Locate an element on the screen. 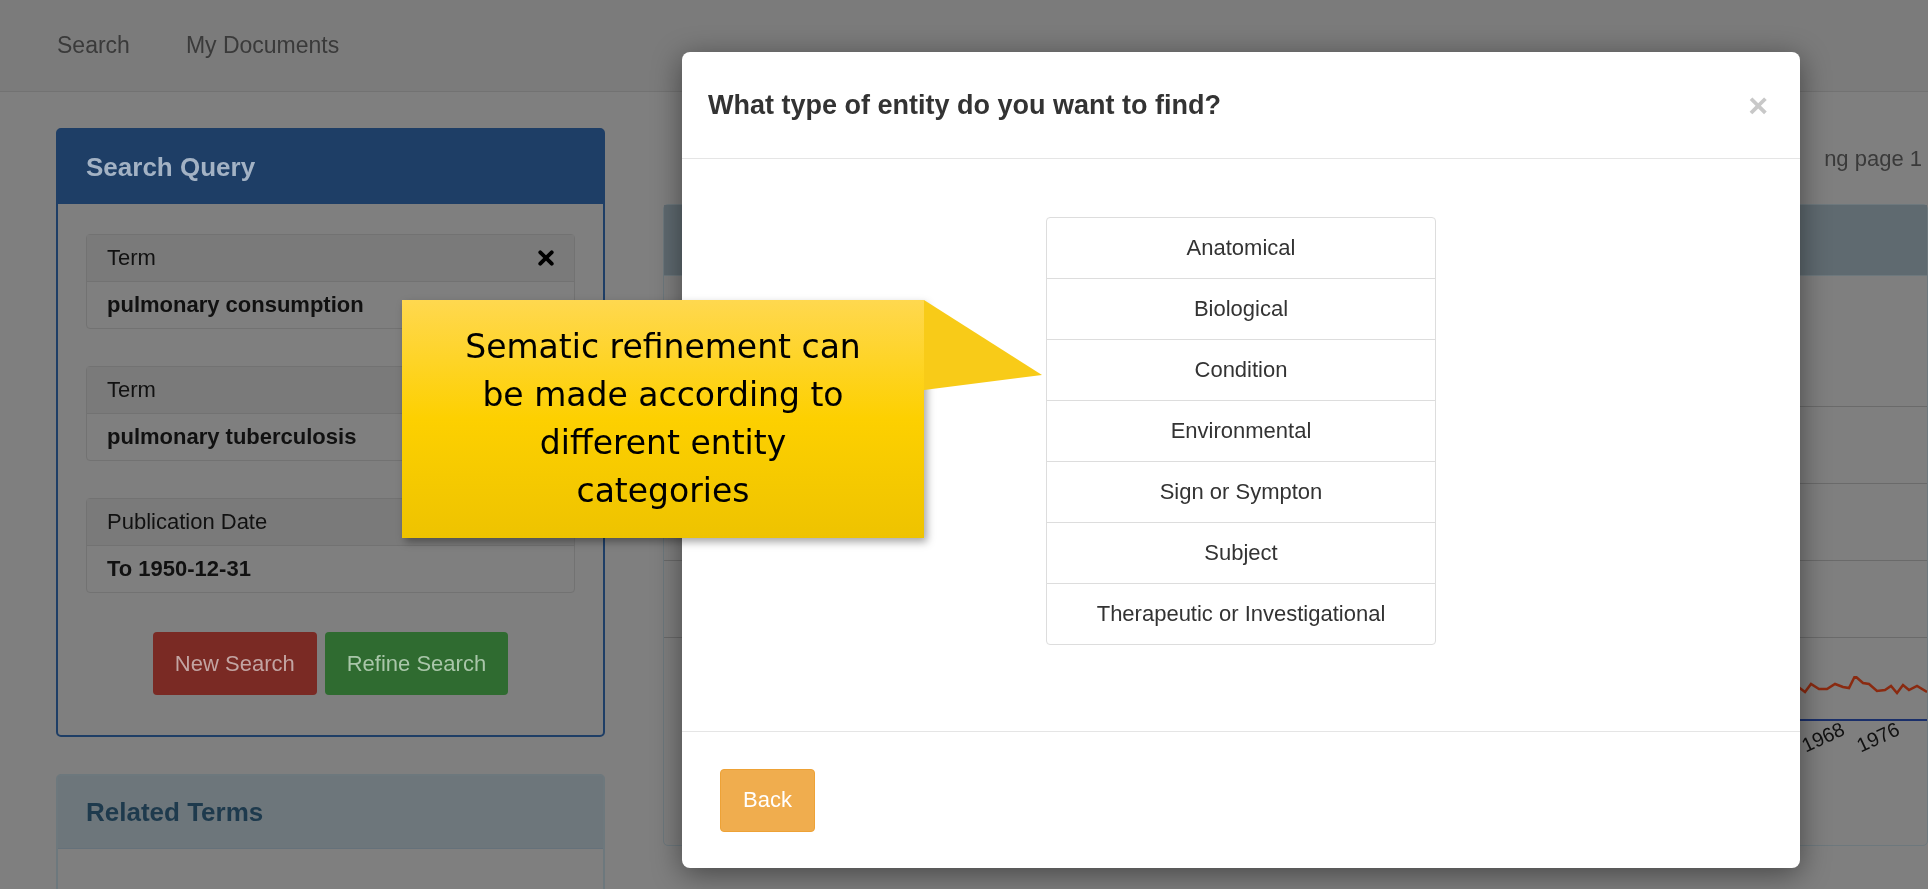 The height and width of the screenshot is (889, 1928). panel-title: Search Query is located at coordinates (171, 167).